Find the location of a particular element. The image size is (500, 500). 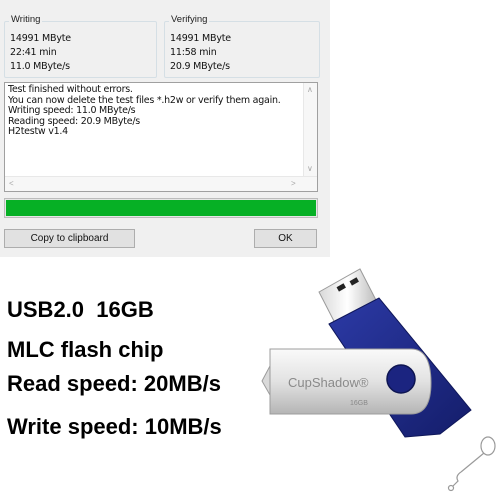

writing-legend: Writing is located at coordinates (26, 19).